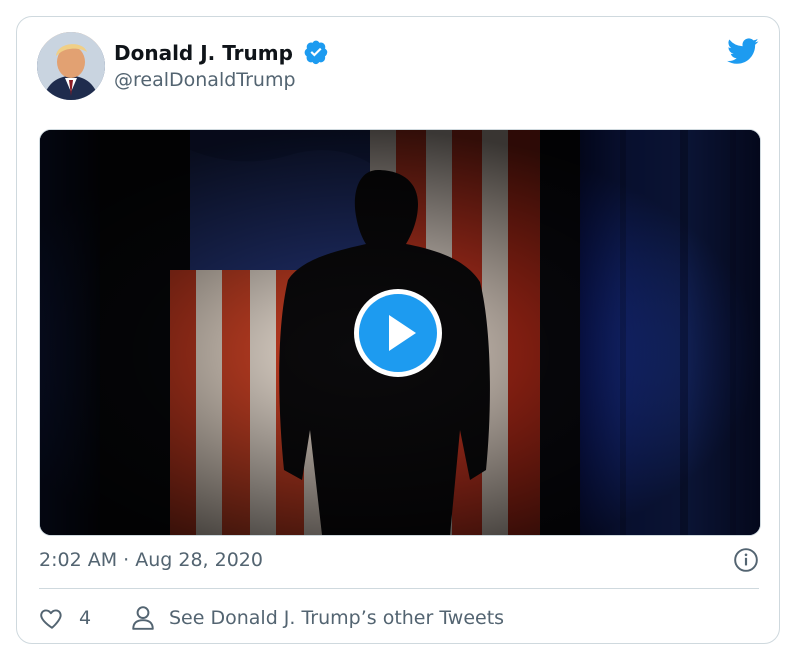 The height and width of the screenshot is (665, 799). I want to click on author-avatar, so click(71, 66).